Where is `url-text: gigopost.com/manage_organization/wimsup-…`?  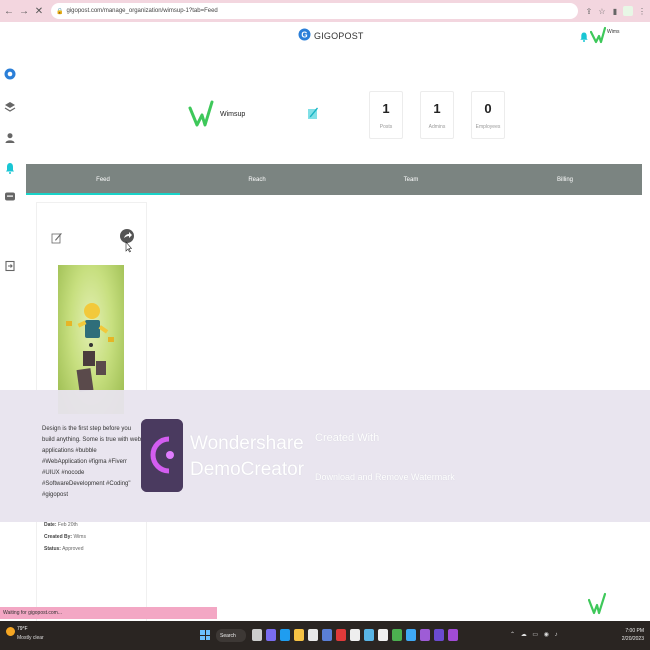 url-text: gigopost.com/manage_organization/wimsup-… is located at coordinates (142, 11).